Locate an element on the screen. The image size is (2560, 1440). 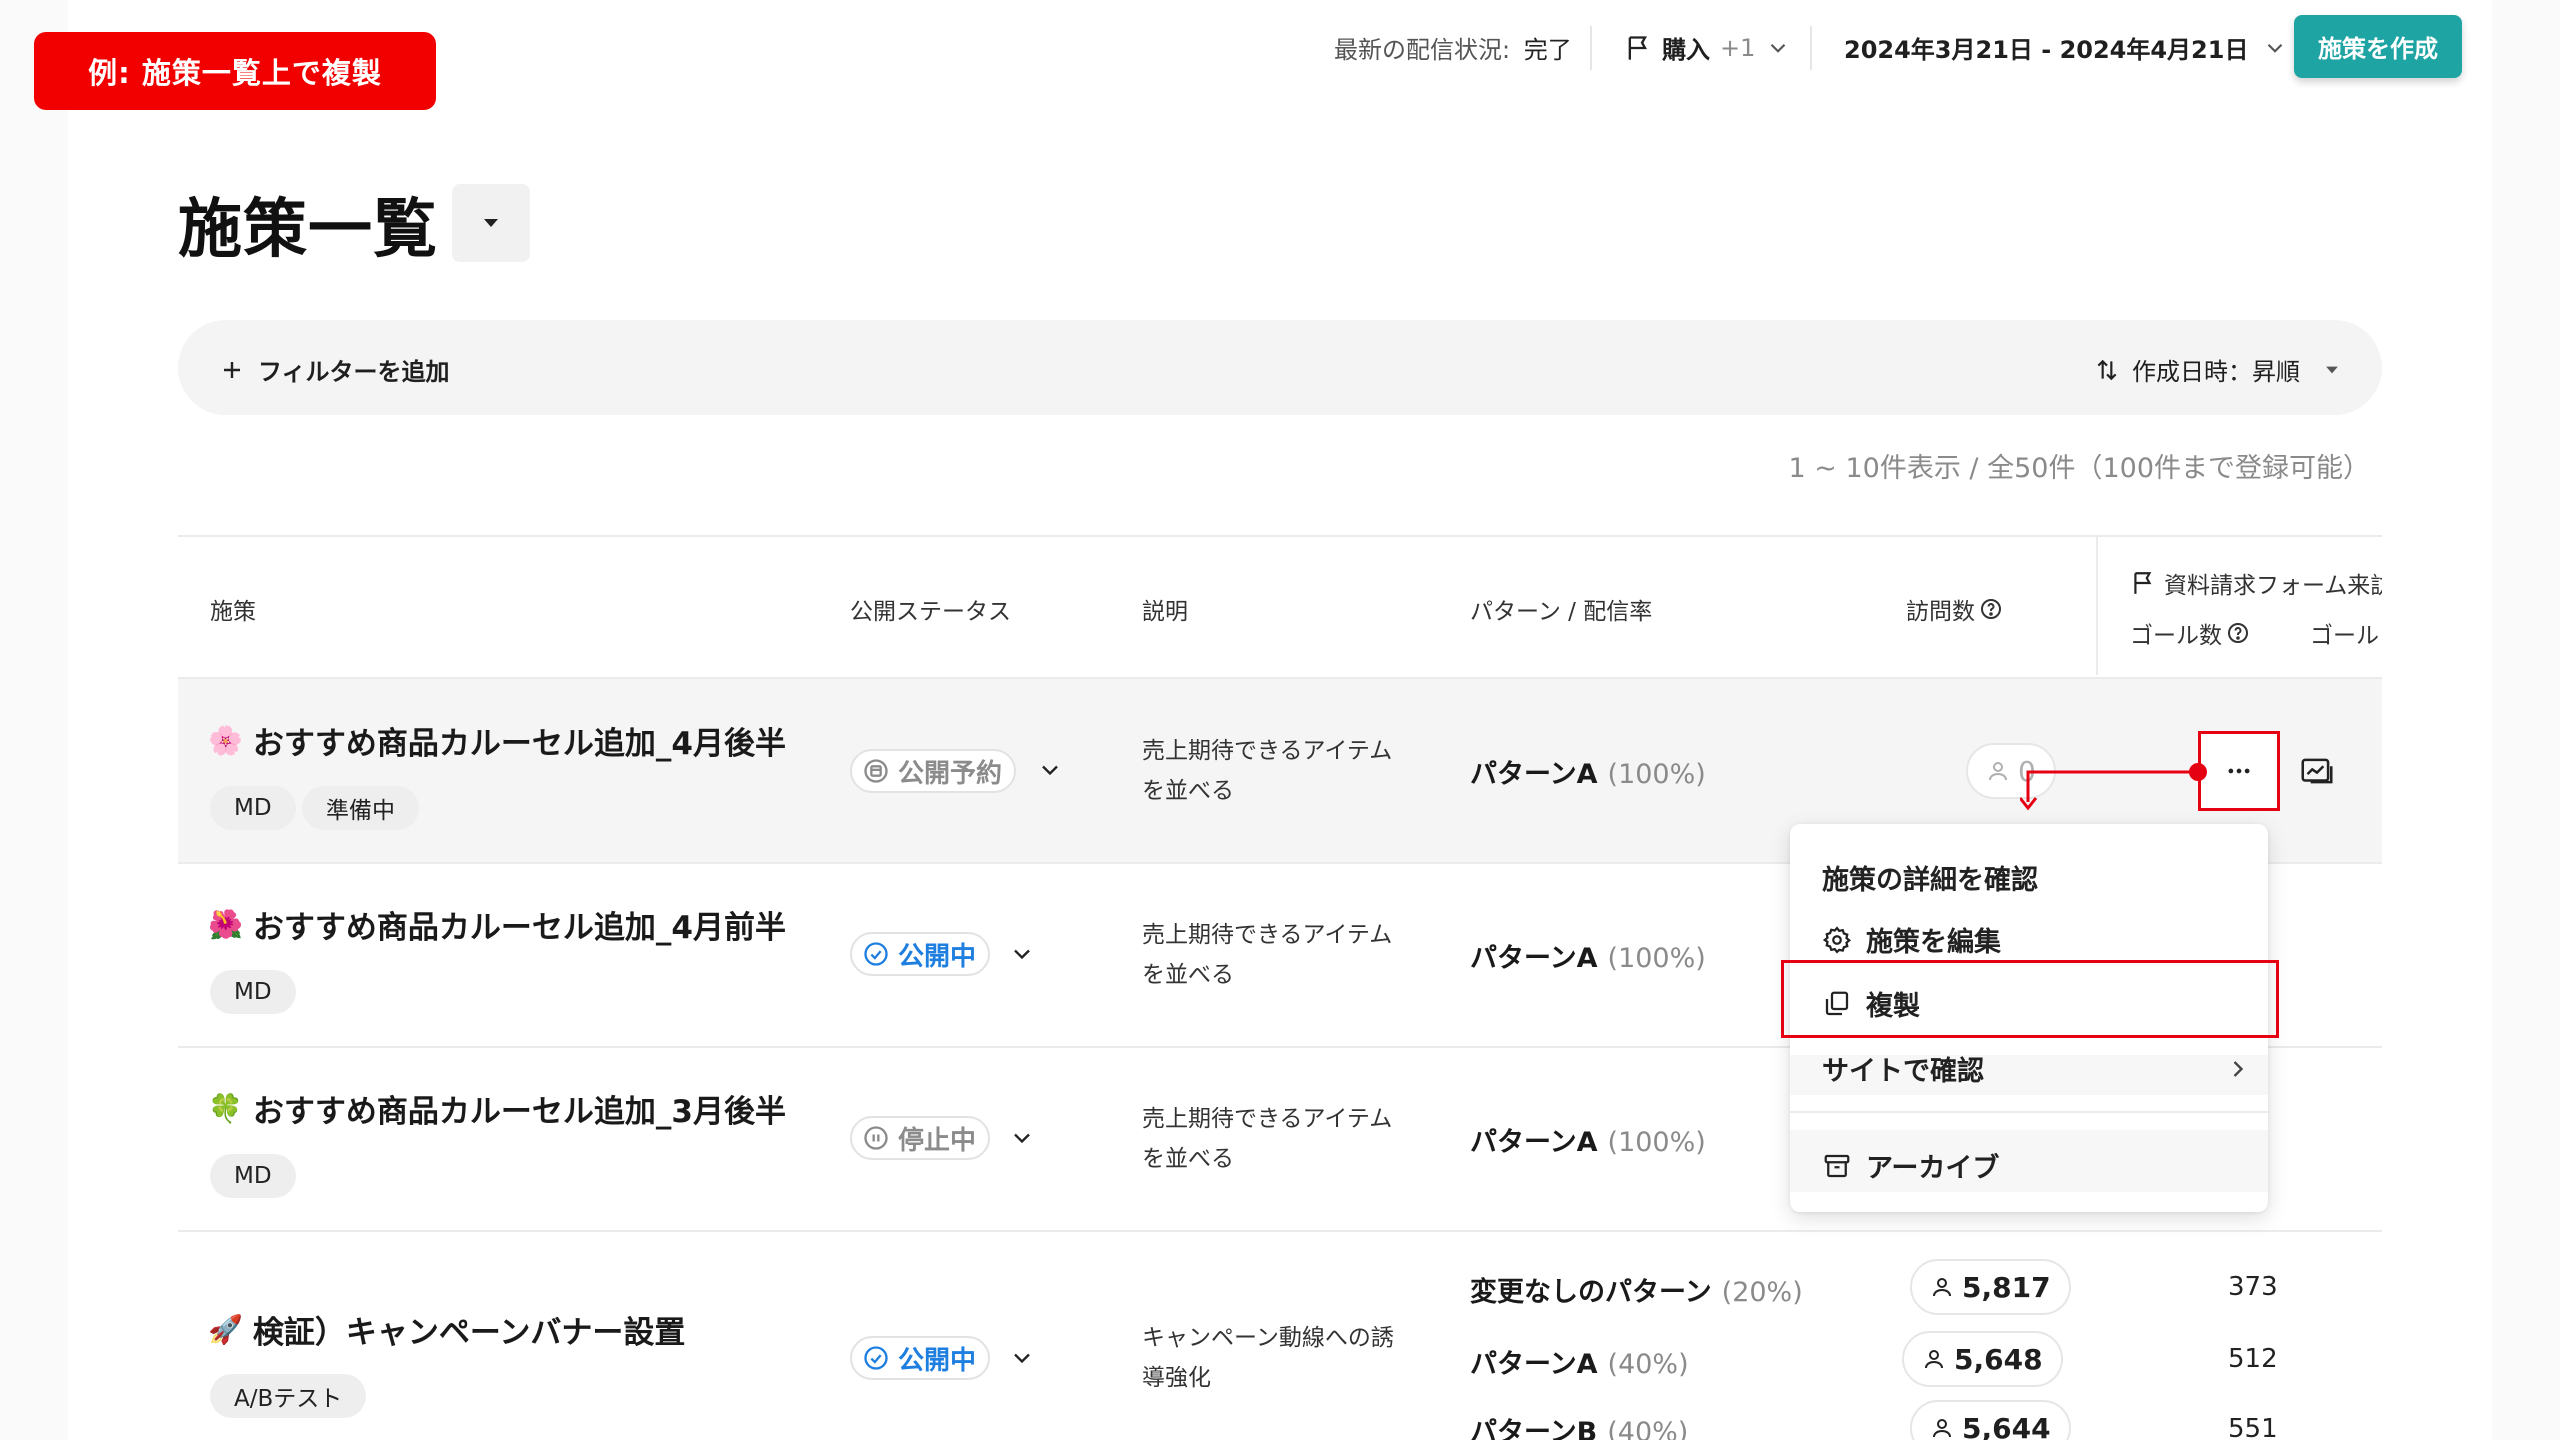
status-badge: 停止中 is located at coordinates (920, 1138).